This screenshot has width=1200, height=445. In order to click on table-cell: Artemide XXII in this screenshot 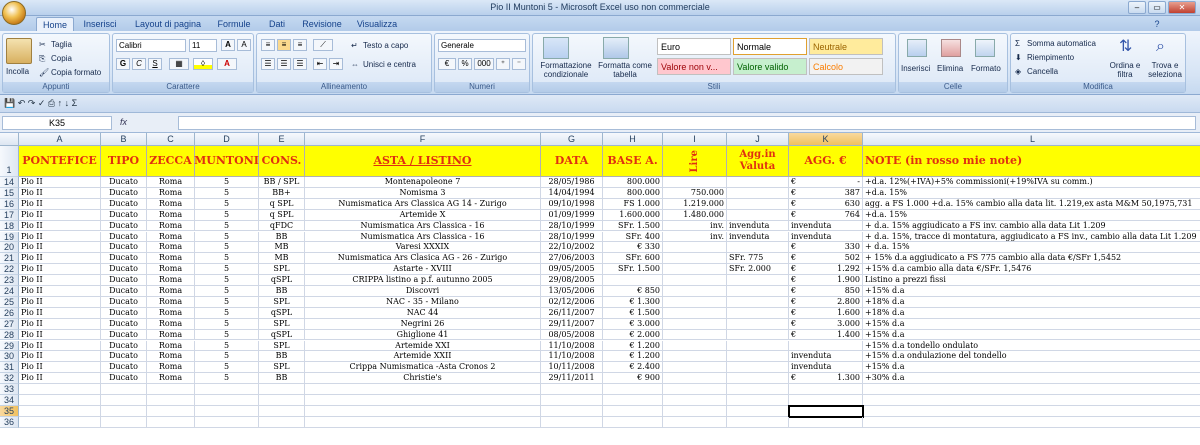, I will do `click(423, 357)`.